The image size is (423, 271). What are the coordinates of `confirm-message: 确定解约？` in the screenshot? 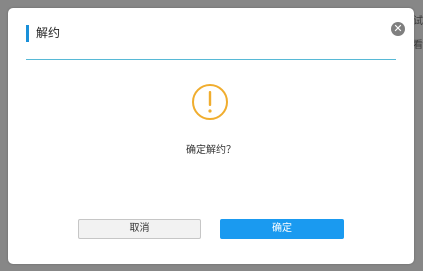 It's located at (211, 150).